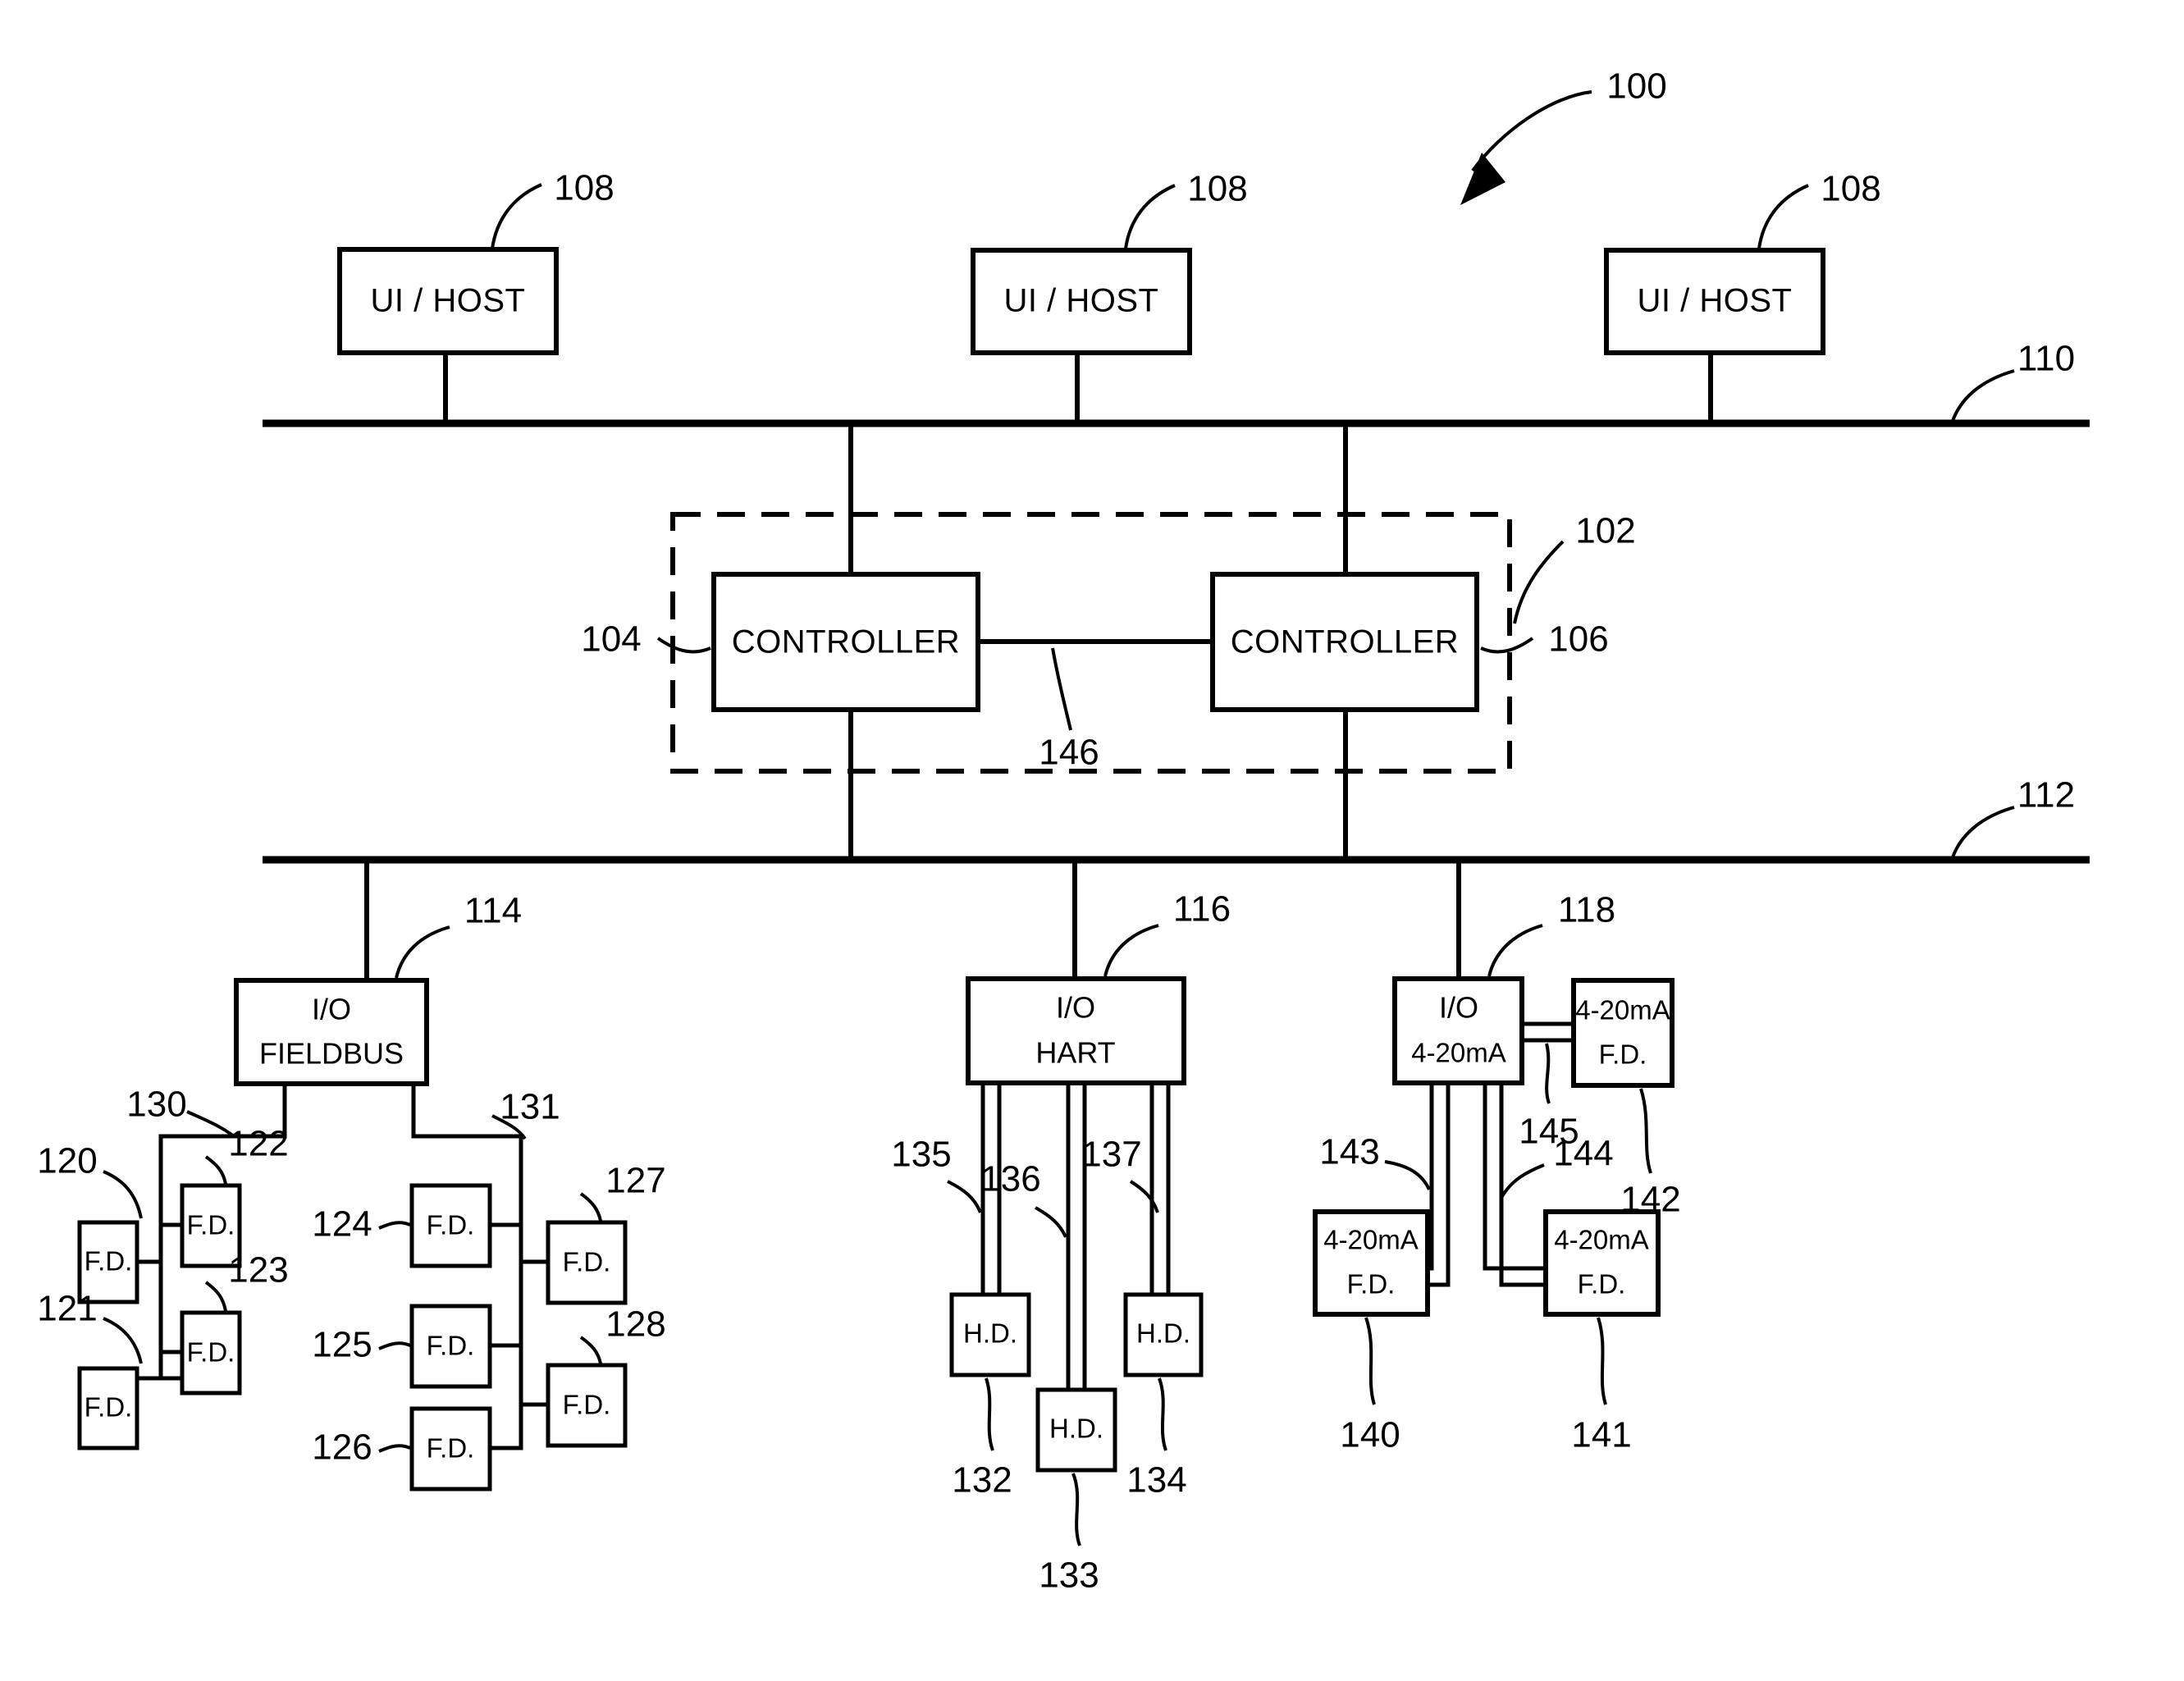 The image size is (2184, 1681). What do you see at coordinates (1458, 1008) in the screenshot?
I see `io-analog-label-line1: I/O` at bounding box center [1458, 1008].